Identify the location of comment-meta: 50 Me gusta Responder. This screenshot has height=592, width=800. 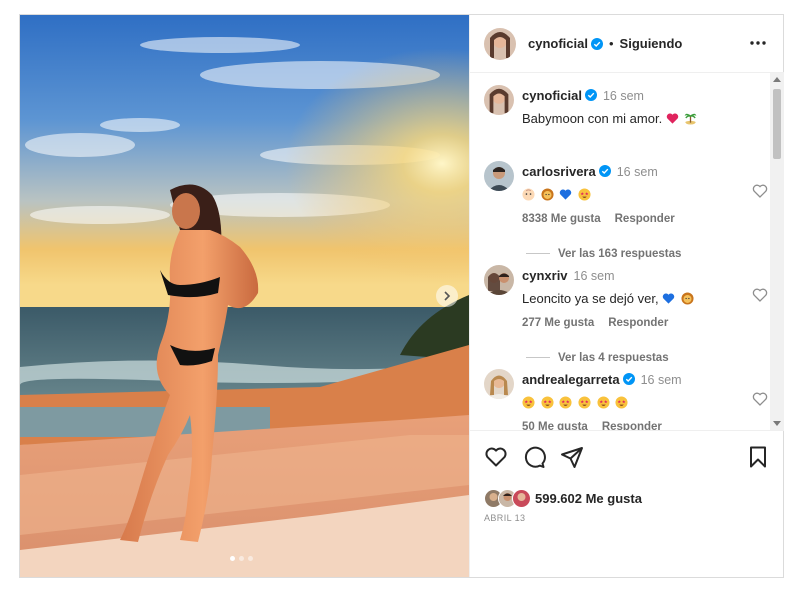
(629, 425).